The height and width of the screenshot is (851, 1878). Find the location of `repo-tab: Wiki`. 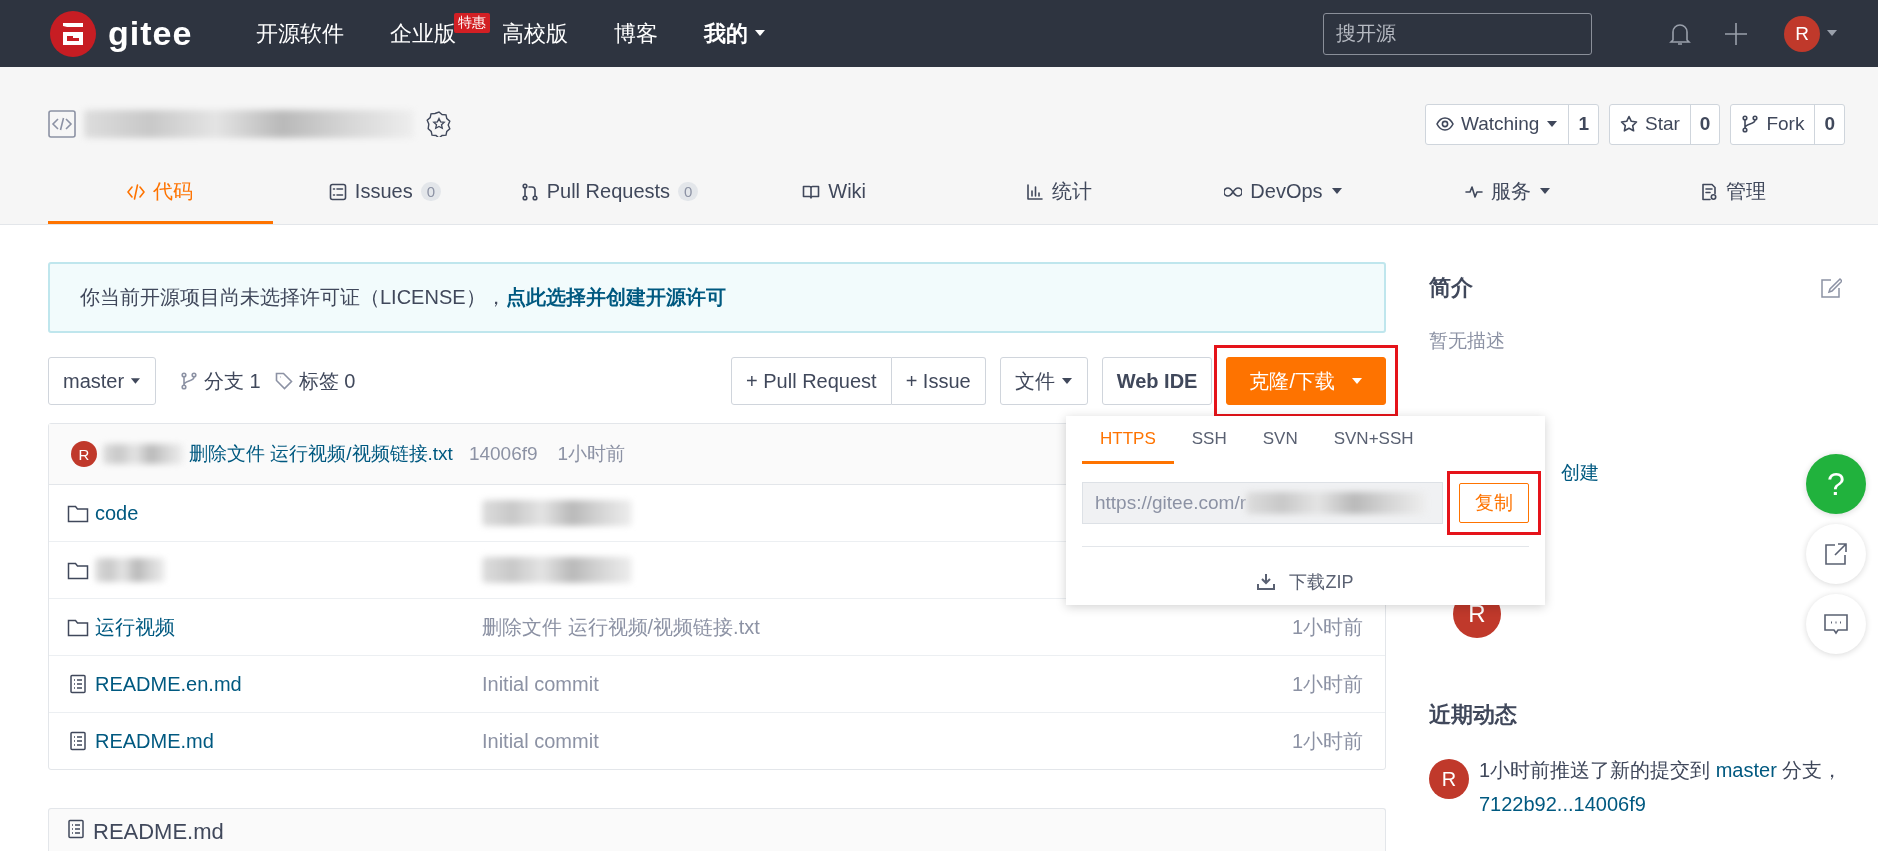

repo-tab: Wiki is located at coordinates (834, 193).